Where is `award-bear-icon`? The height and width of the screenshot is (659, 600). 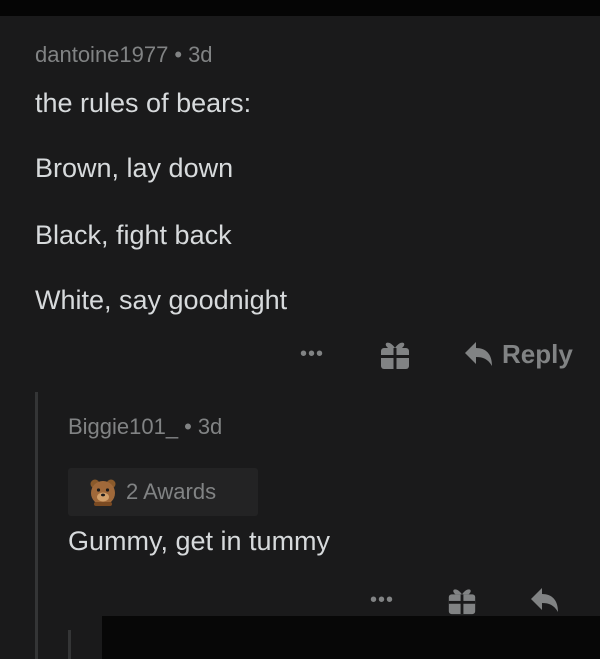
award-bear-icon is located at coordinates (103, 492).